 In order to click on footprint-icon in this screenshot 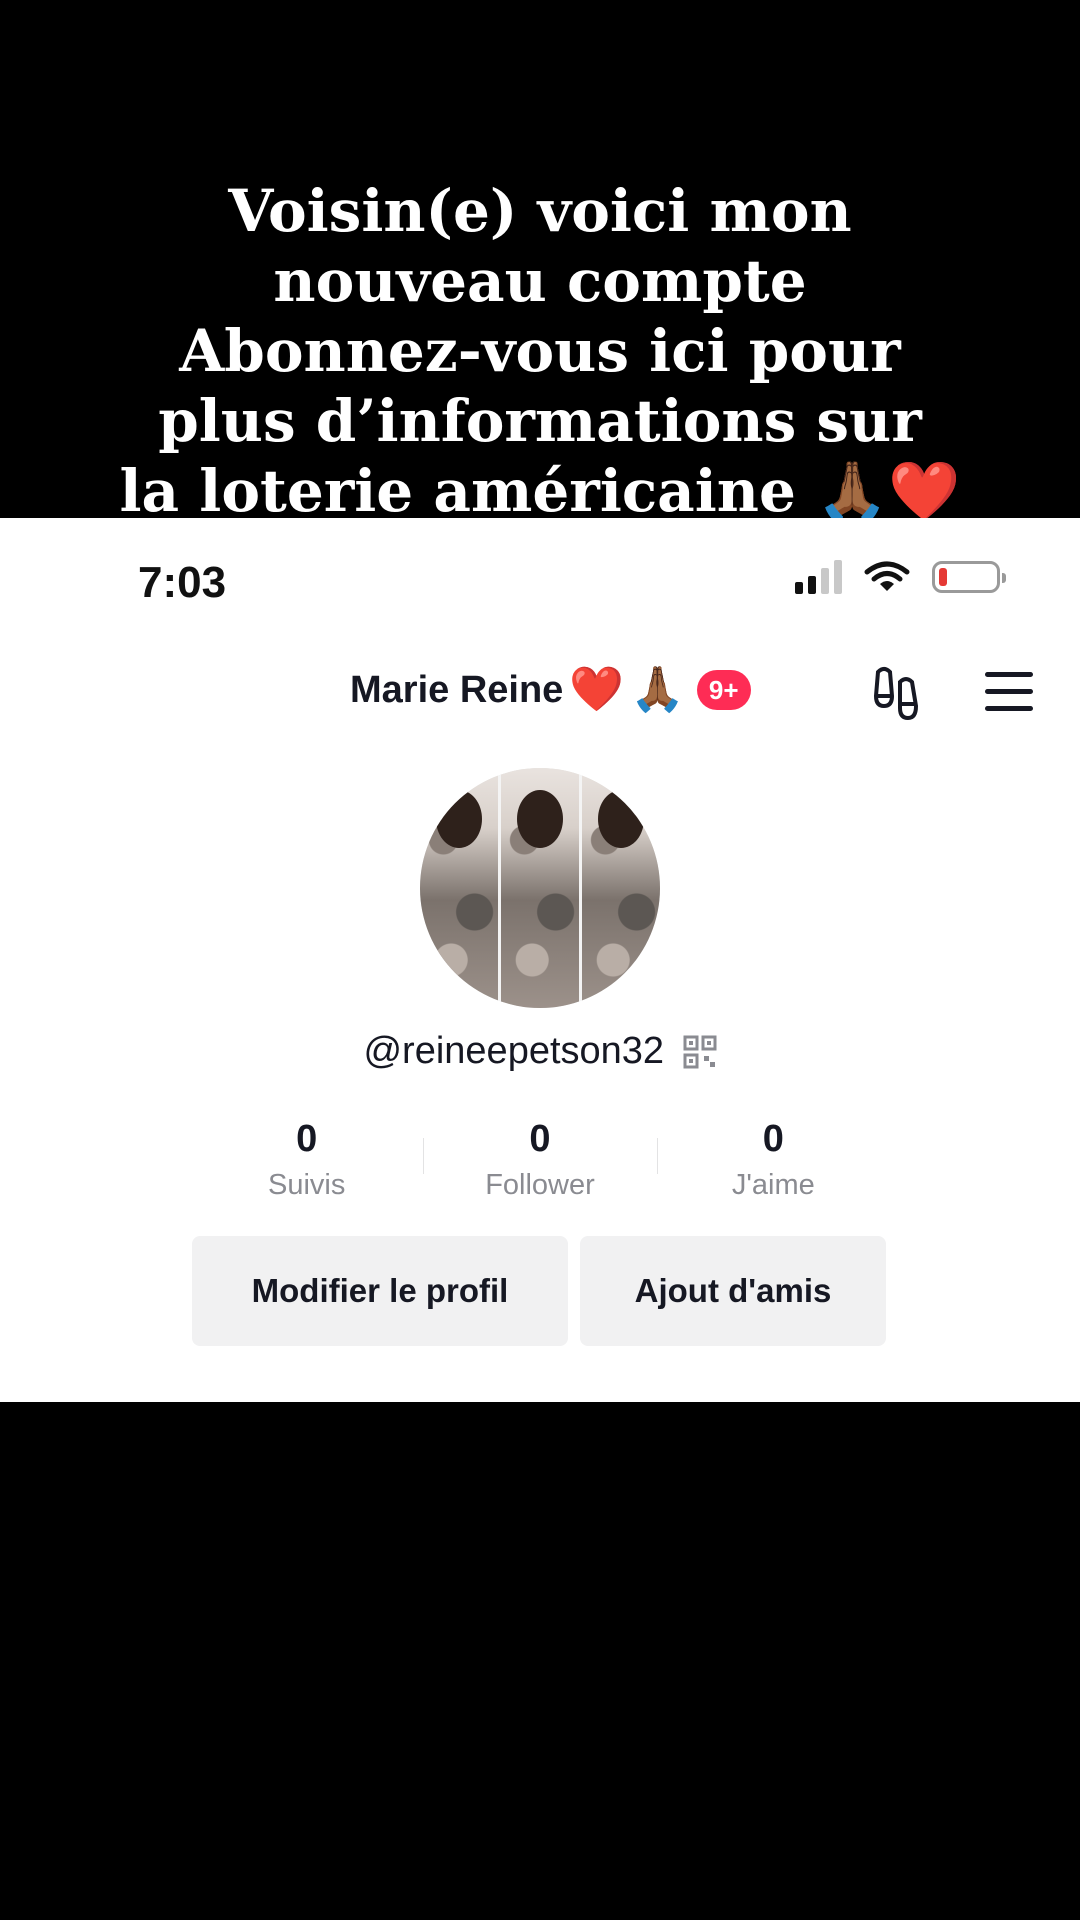, I will do `click(896, 694)`.